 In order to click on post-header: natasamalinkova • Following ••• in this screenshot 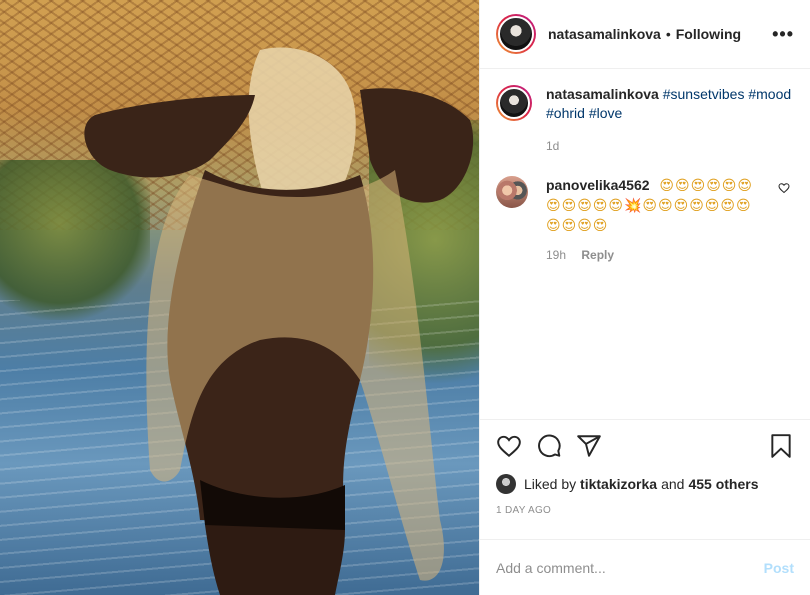, I will do `click(645, 34)`.